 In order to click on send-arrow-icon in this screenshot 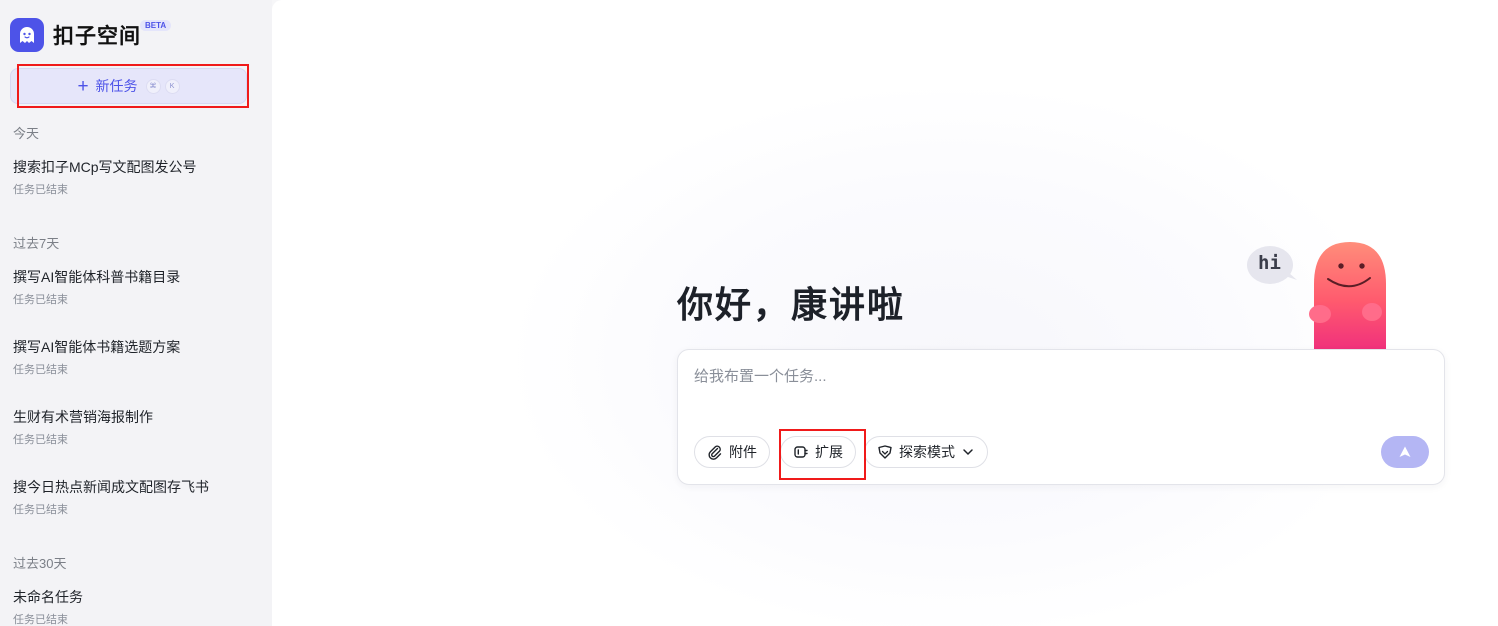, I will do `click(1405, 451)`.